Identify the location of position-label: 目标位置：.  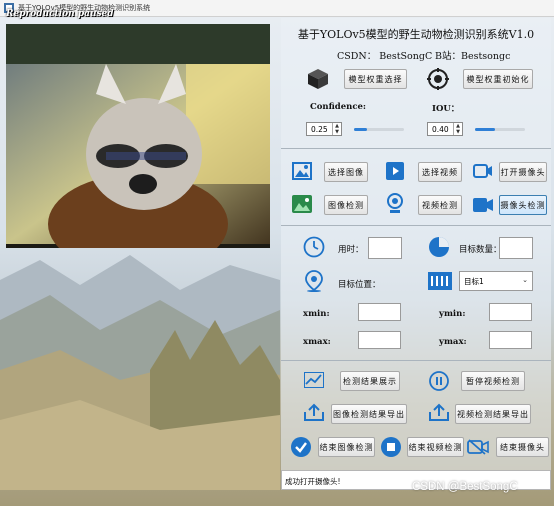
(359, 285).